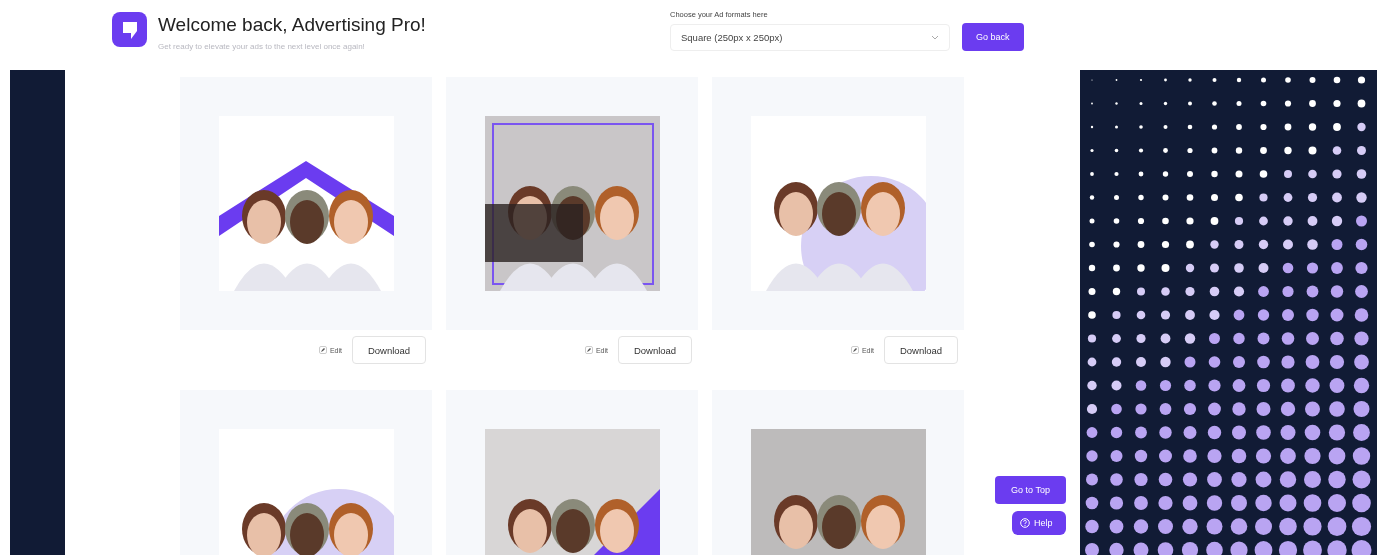 The height and width of the screenshot is (555, 1377). Describe the element at coordinates (935, 37) in the screenshot. I see `chevron-down-icon` at that location.